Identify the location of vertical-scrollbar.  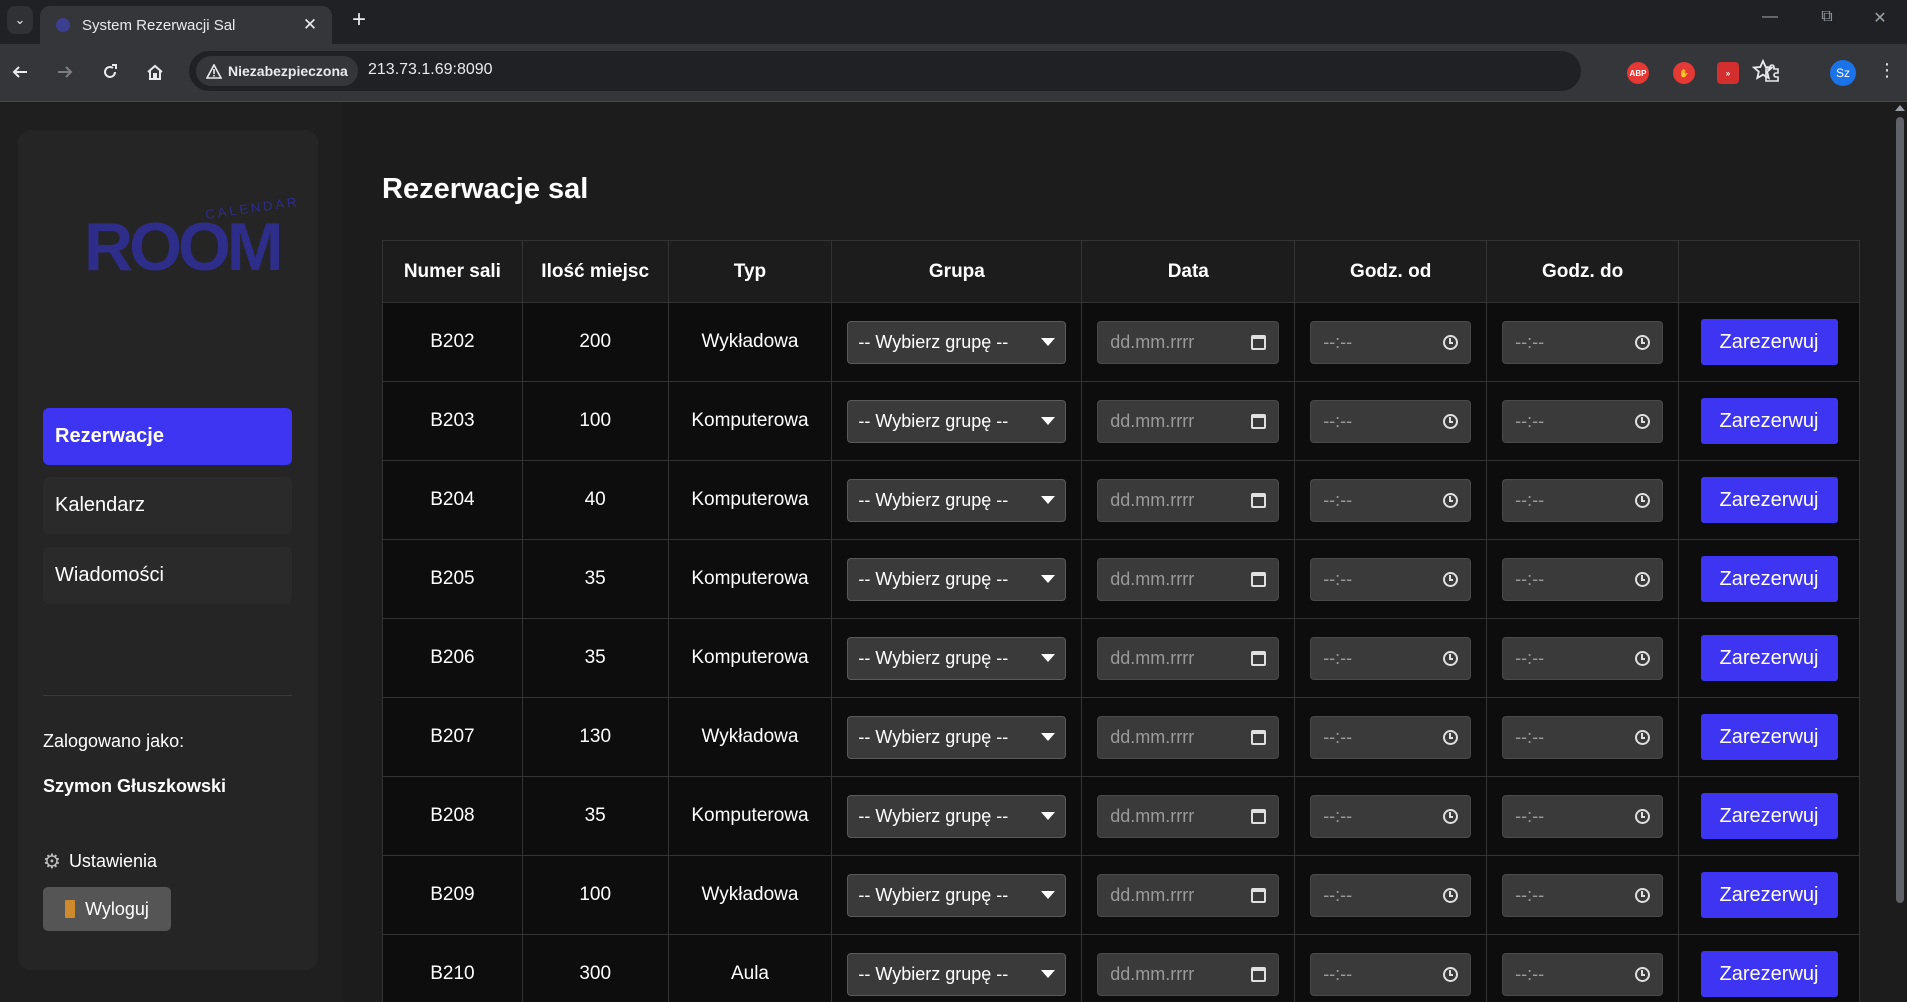
(1899, 552).